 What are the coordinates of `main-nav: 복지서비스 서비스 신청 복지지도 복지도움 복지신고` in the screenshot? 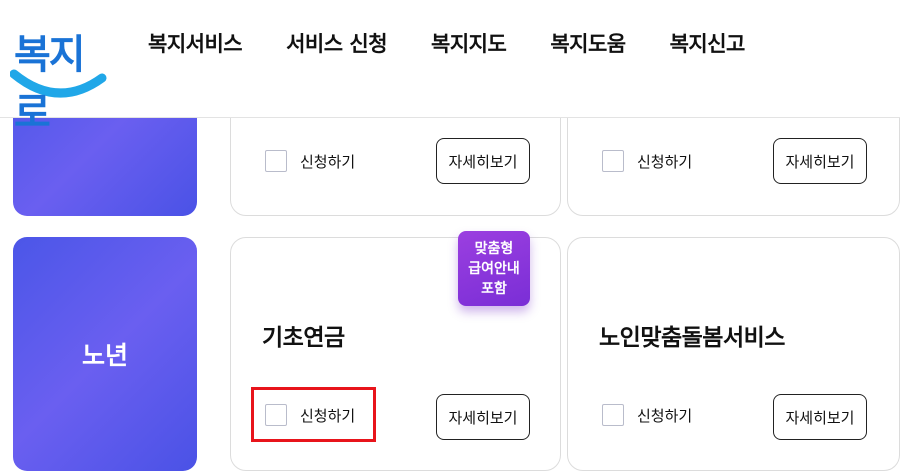 It's located at (468, 43).